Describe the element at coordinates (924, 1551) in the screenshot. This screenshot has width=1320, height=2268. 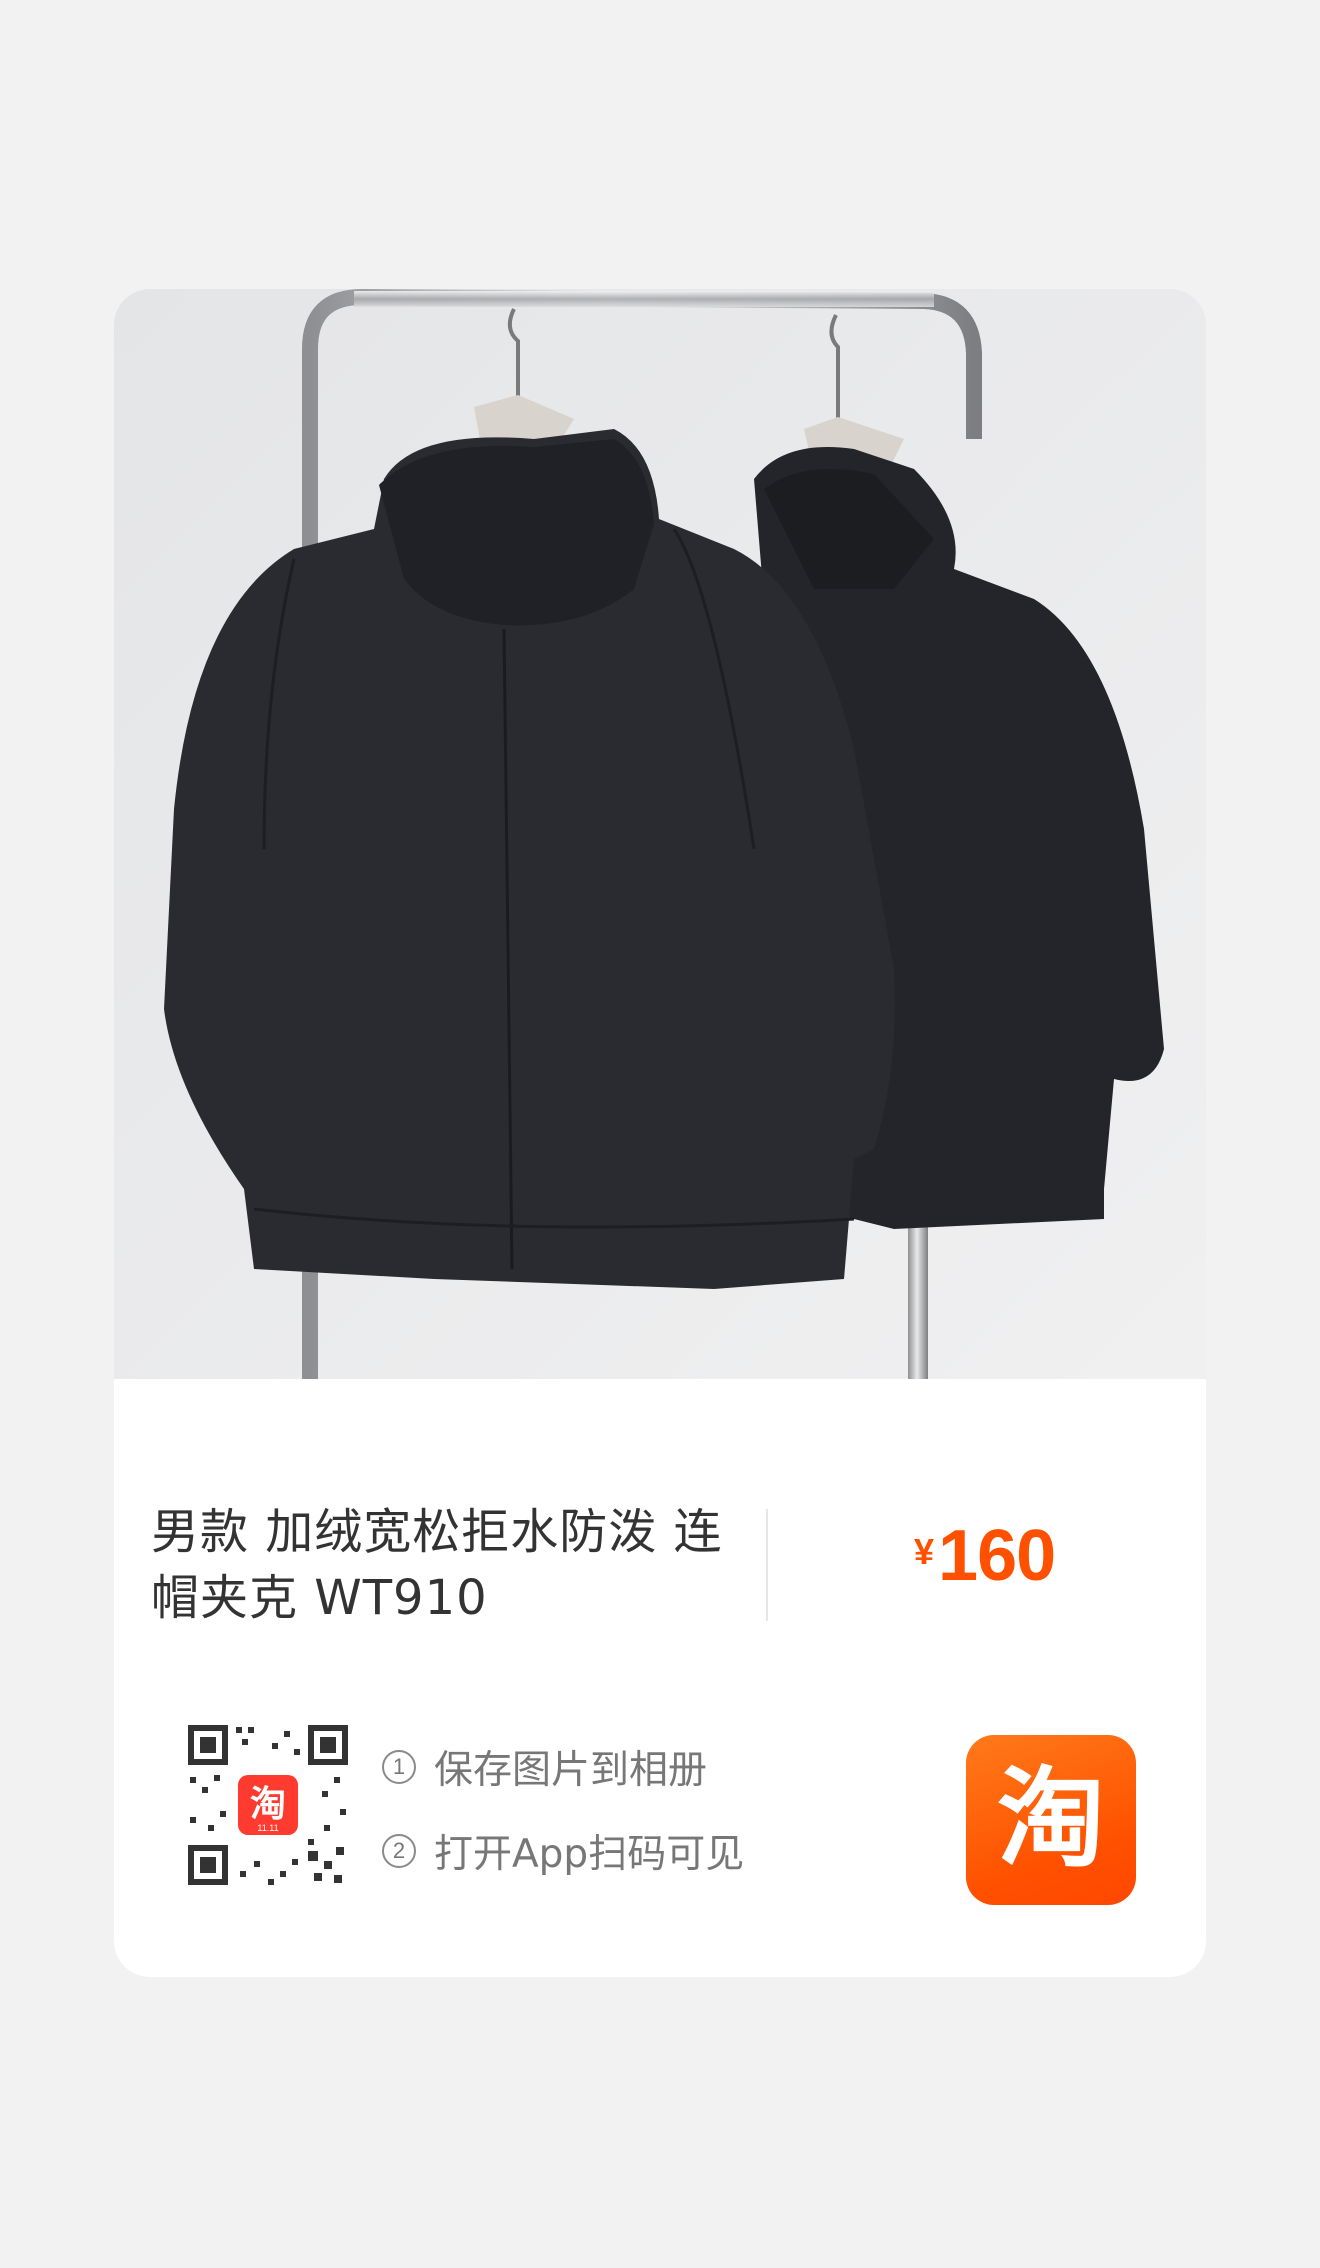
I see `currency-symbol: ¥` at that location.